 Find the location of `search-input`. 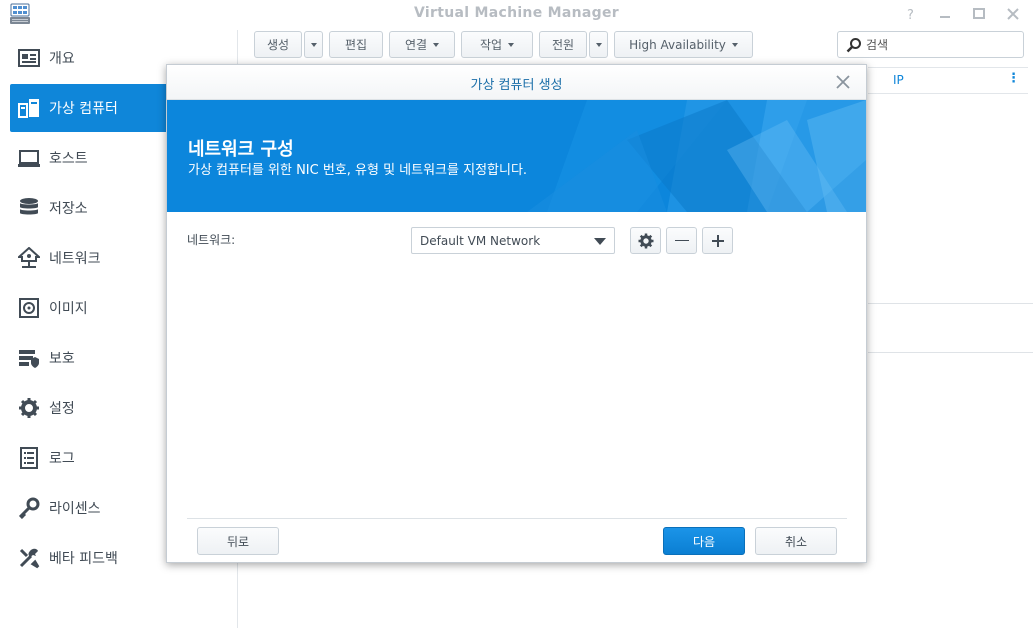

search-input is located at coordinates (941, 44).